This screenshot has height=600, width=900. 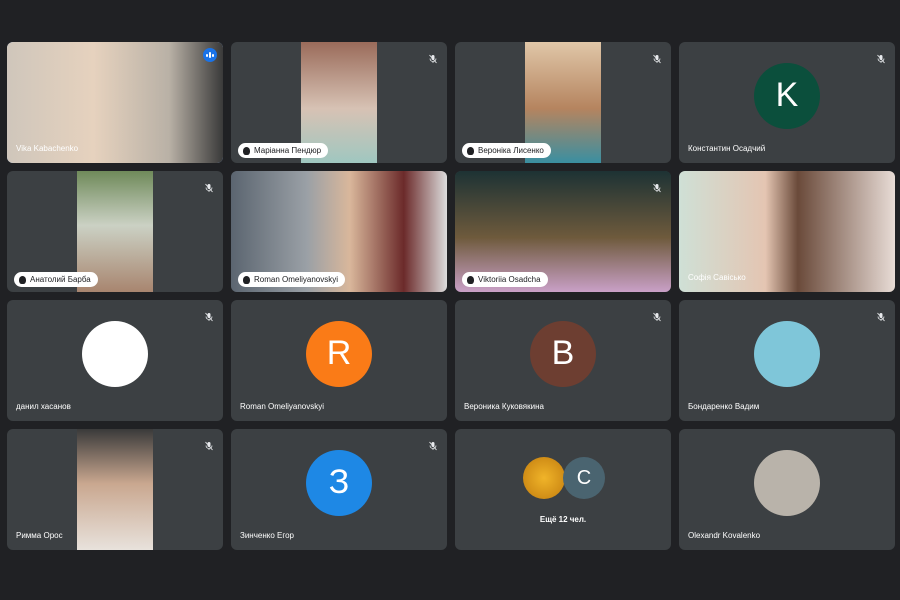 I want to click on participant-tile: Вероніка Лисенко, so click(x=563, y=102).